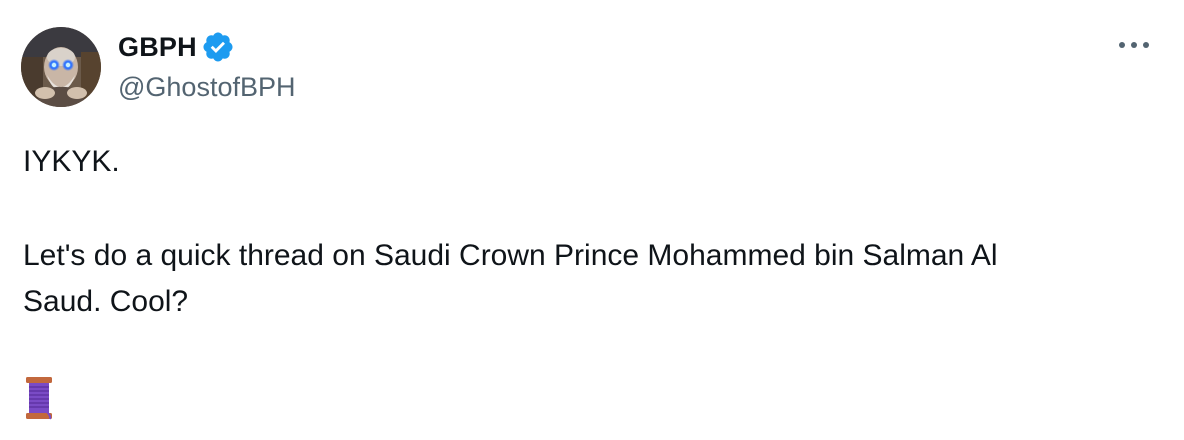 This screenshot has height=440, width=1184. I want to click on avatar-image, so click(61, 67).